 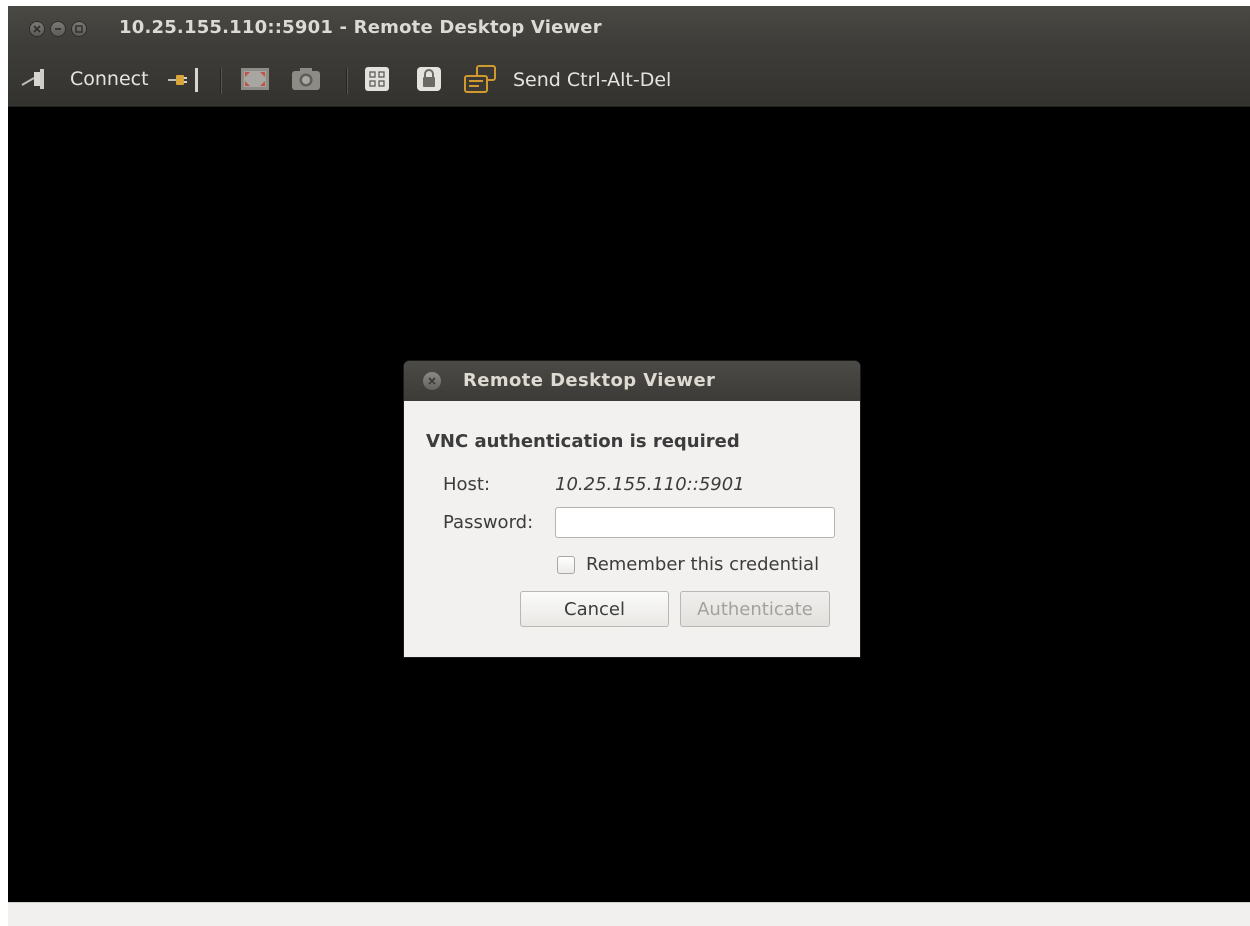 What do you see at coordinates (650, 484) in the screenshot?
I see `host-value: 10.25.155.110::5901` at bounding box center [650, 484].